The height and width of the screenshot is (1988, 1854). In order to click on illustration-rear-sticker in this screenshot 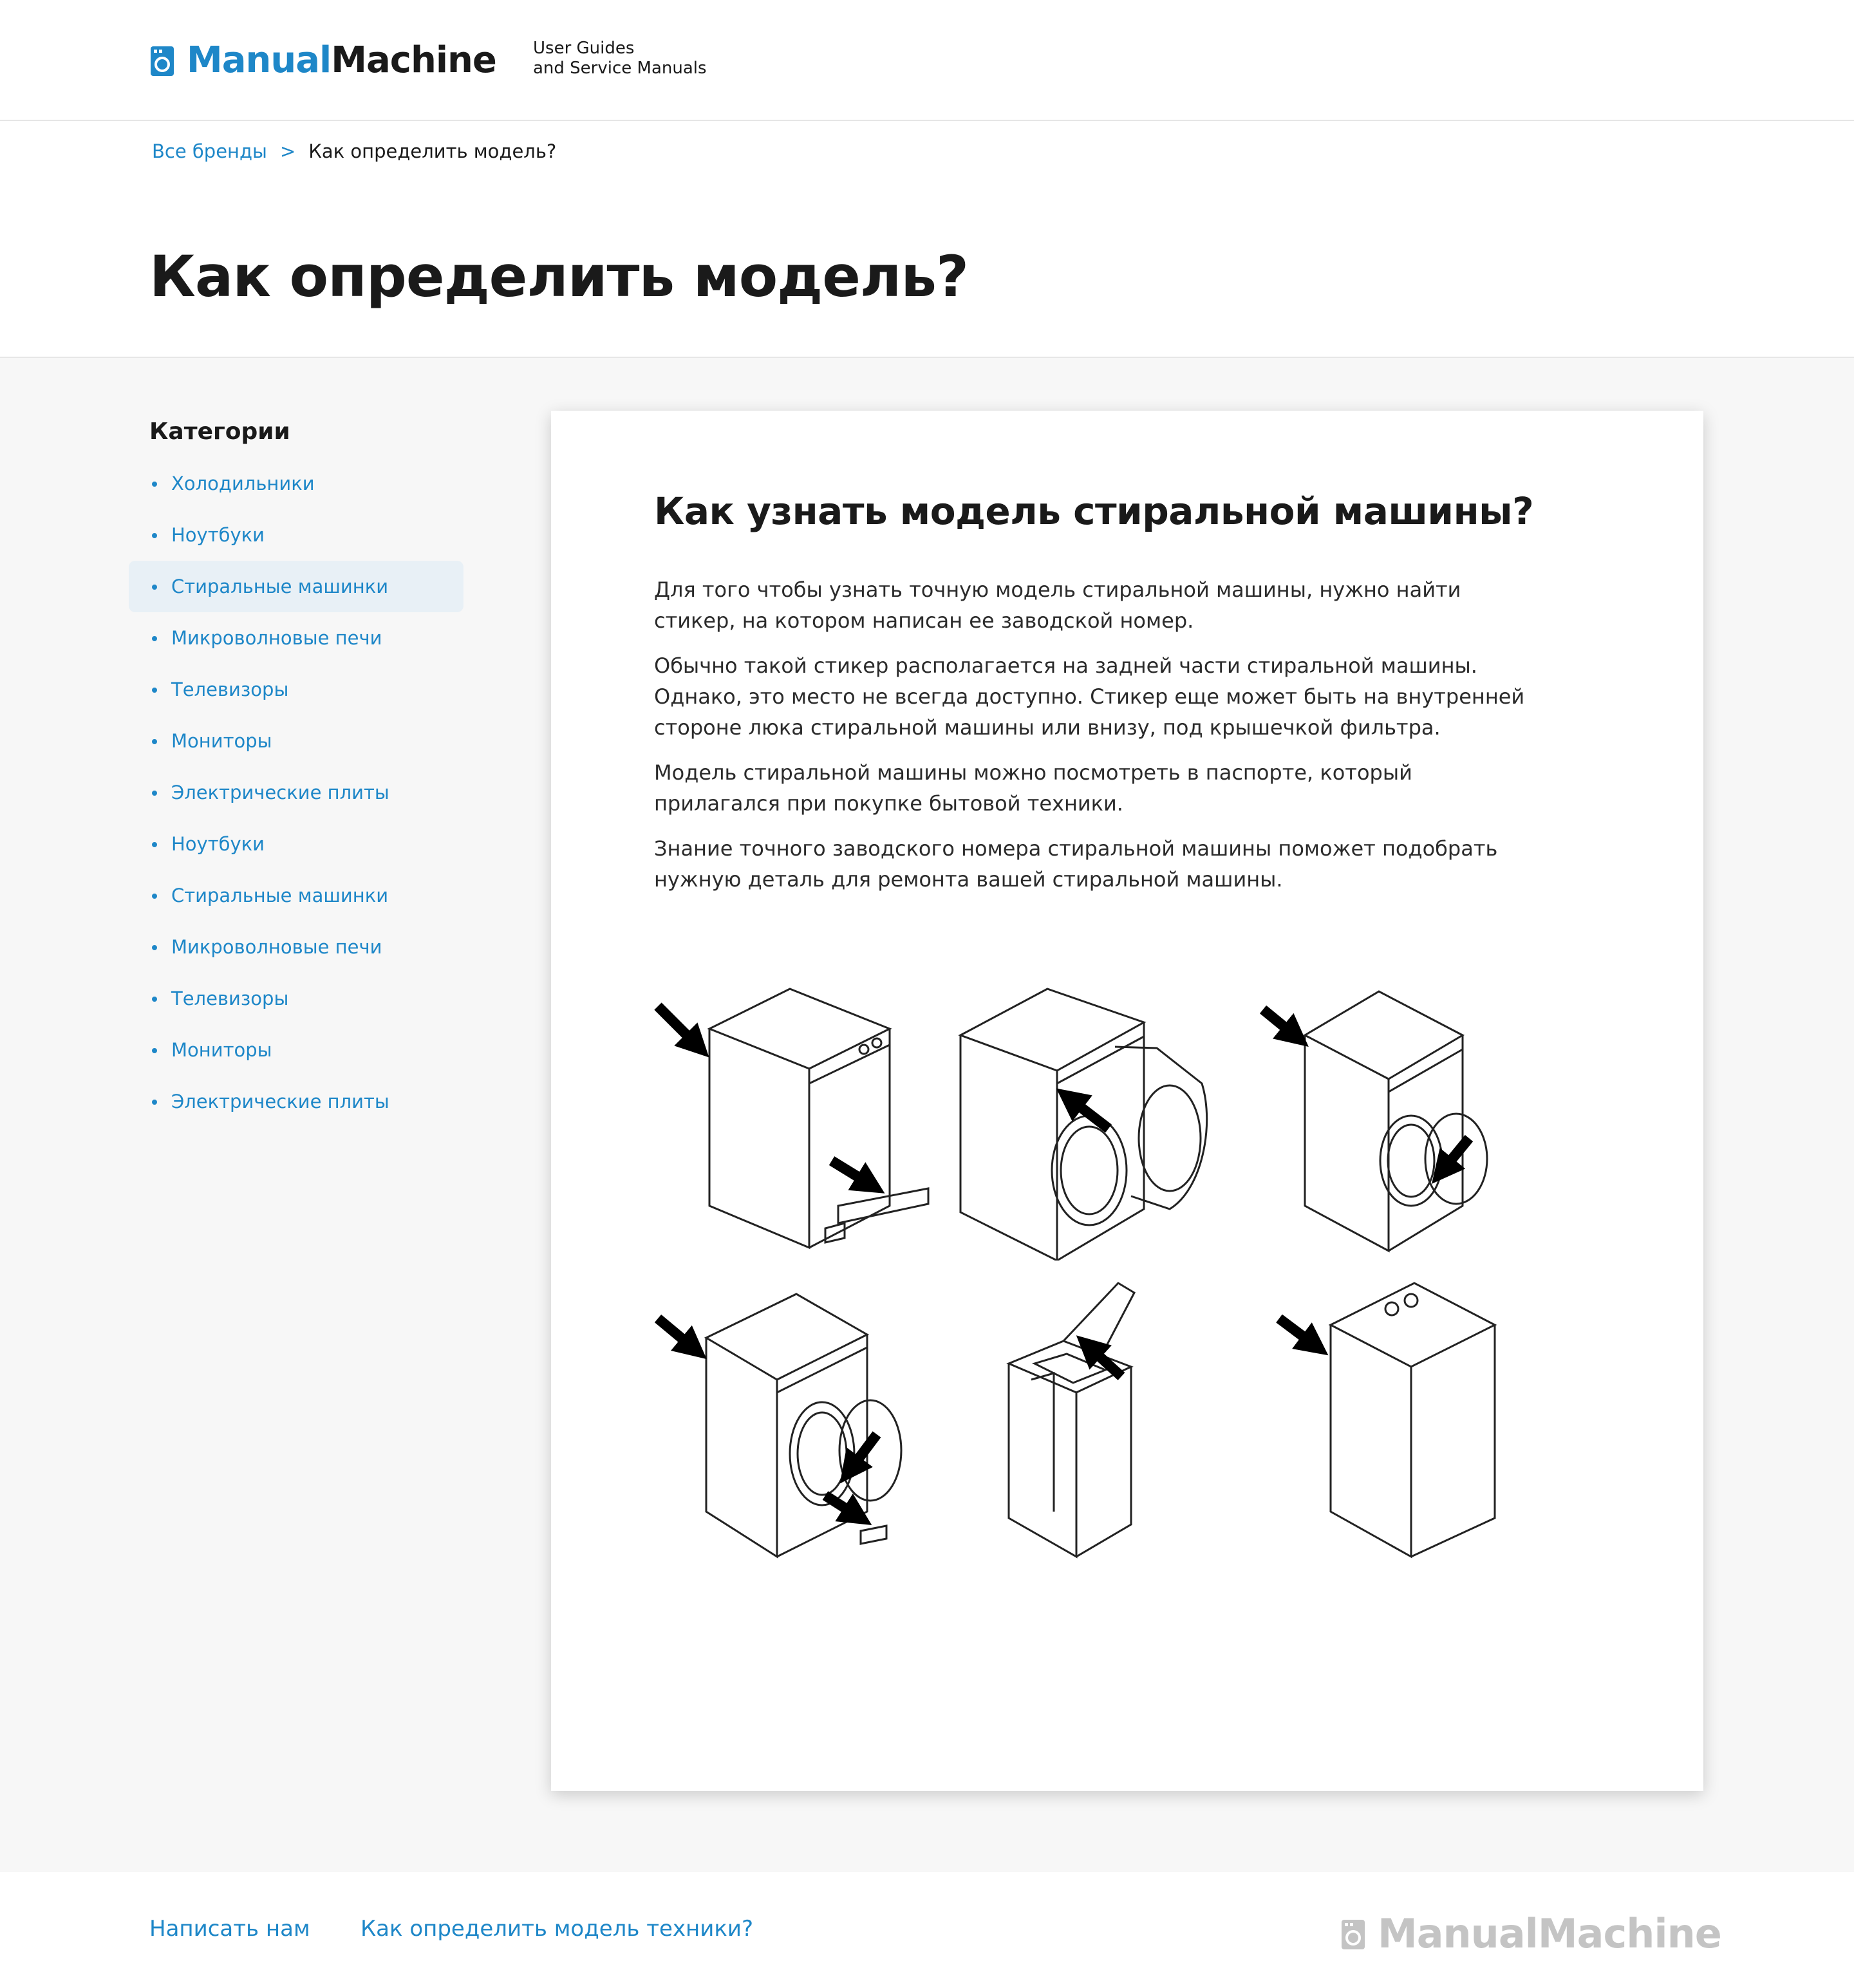, I will do `click(793, 1119)`.